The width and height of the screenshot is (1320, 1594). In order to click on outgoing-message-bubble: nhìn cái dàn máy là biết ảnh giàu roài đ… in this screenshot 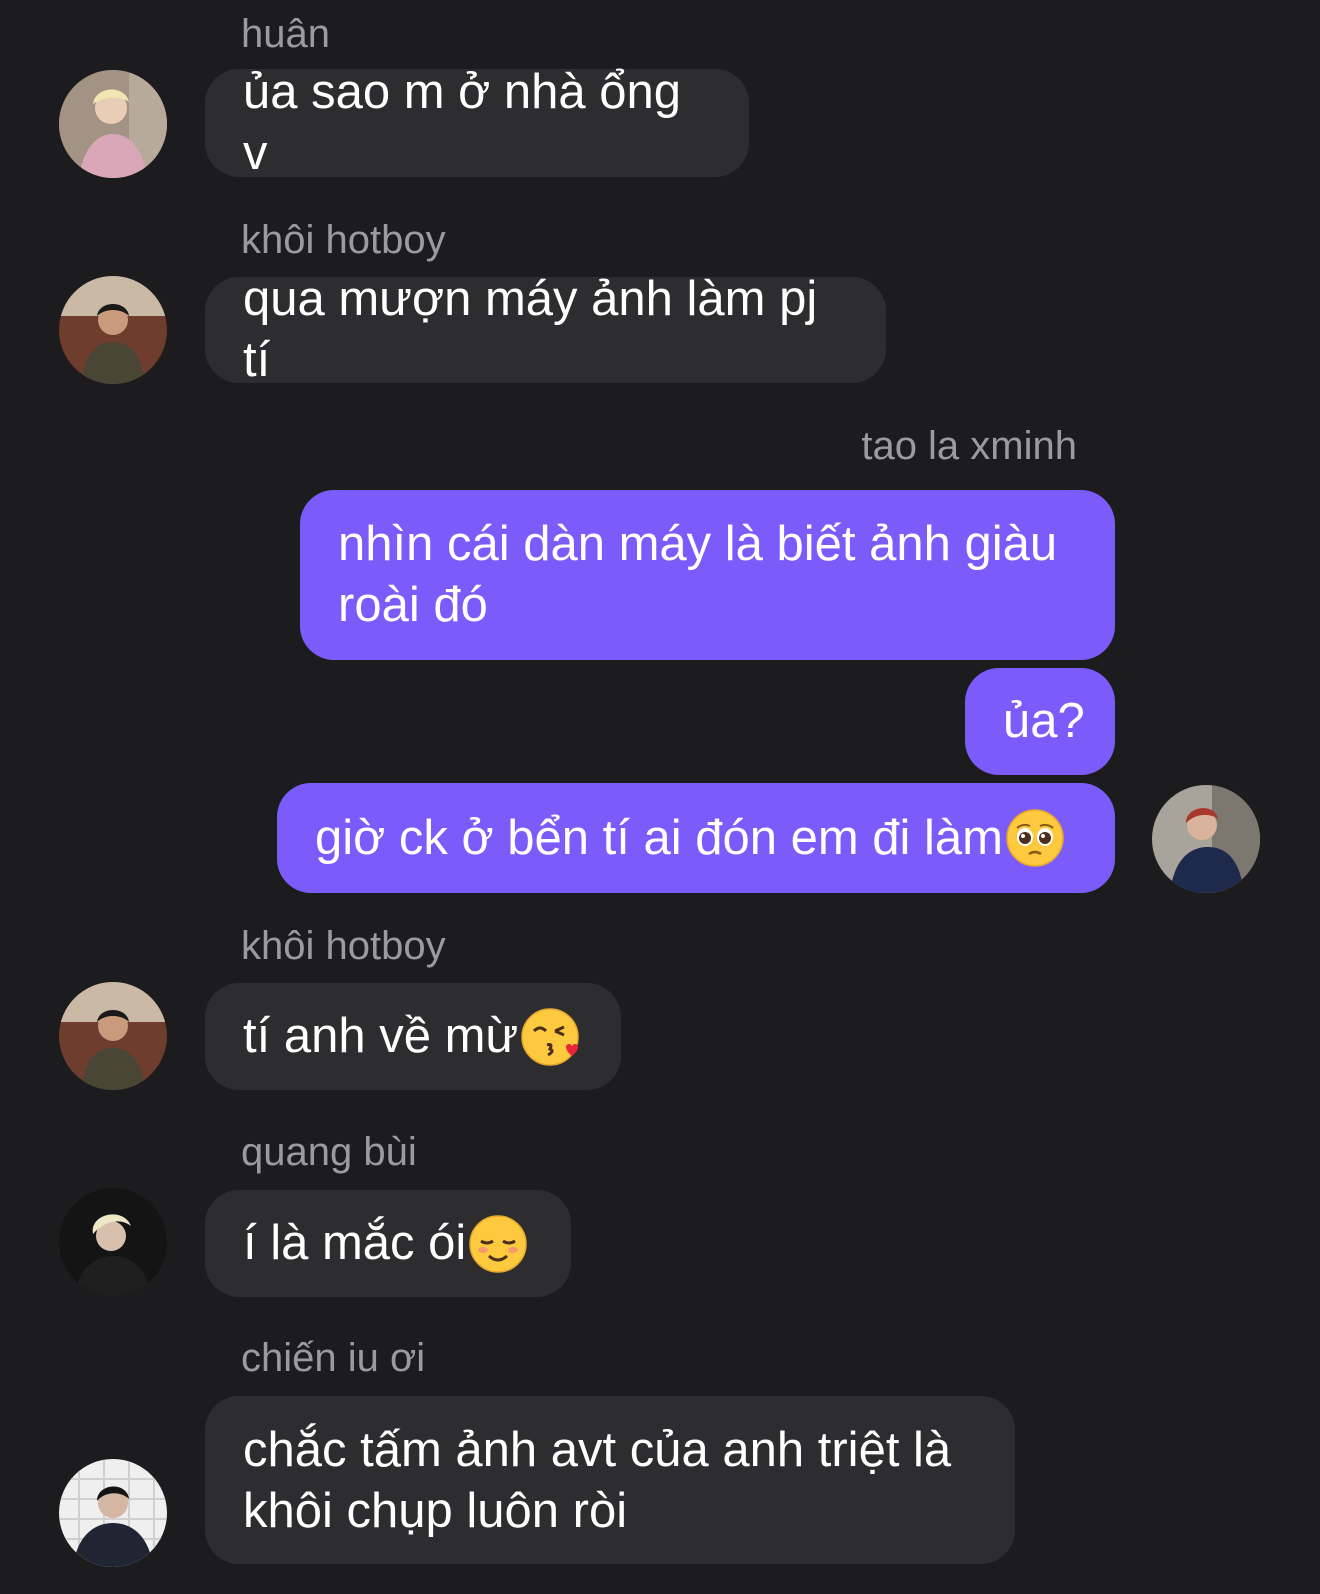, I will do `click(707, 575)`.